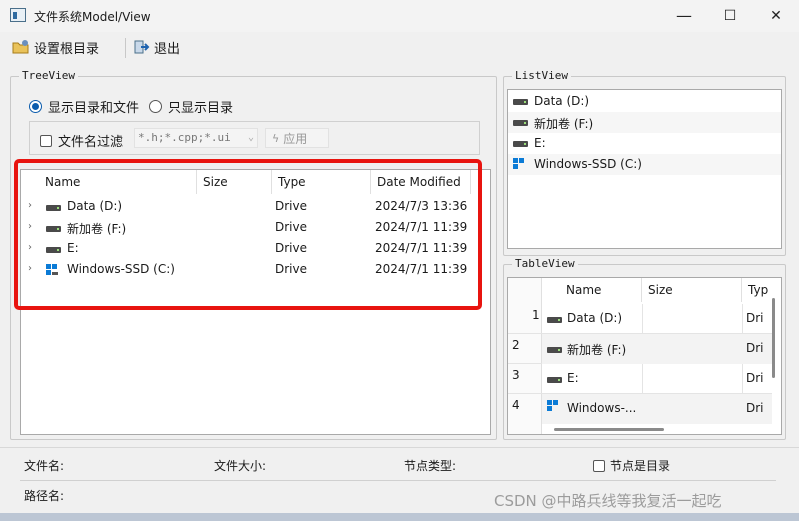 The width and height of the screenshot is (799, 521). I want to click on toolbar: 设置根目录 退出, so click(399, 48).